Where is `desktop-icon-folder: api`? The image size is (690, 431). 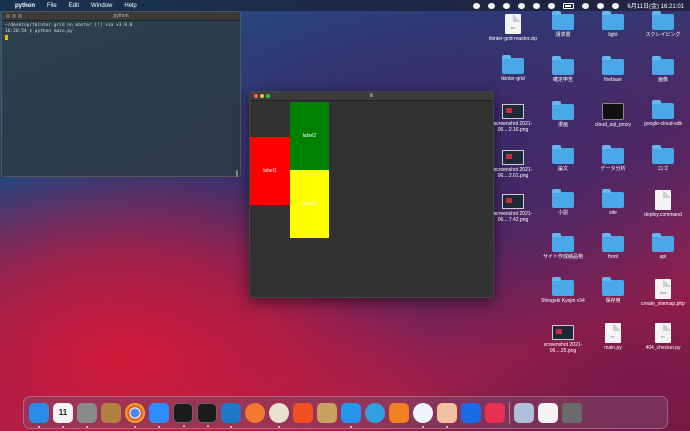
desktop-icon-folder: api is located at coordinates (663, 246).